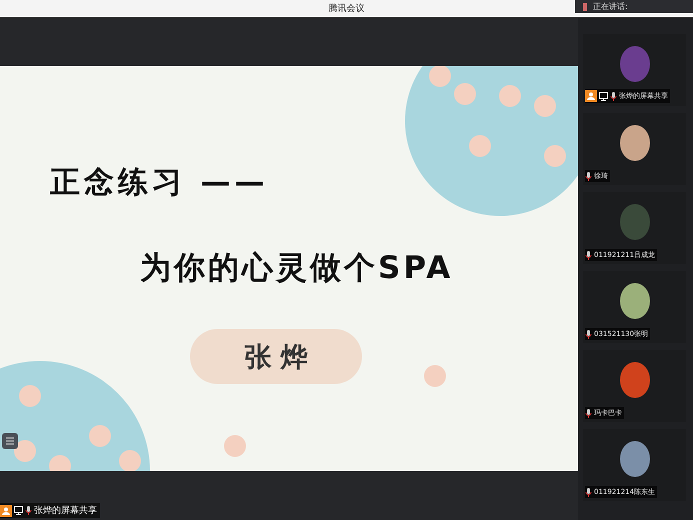 This screenshot has width=693, height=520. Describe the element at coordinates (65, 510) in the screenshot. I see `share-name: 张烨的屏幕共享` at that location.